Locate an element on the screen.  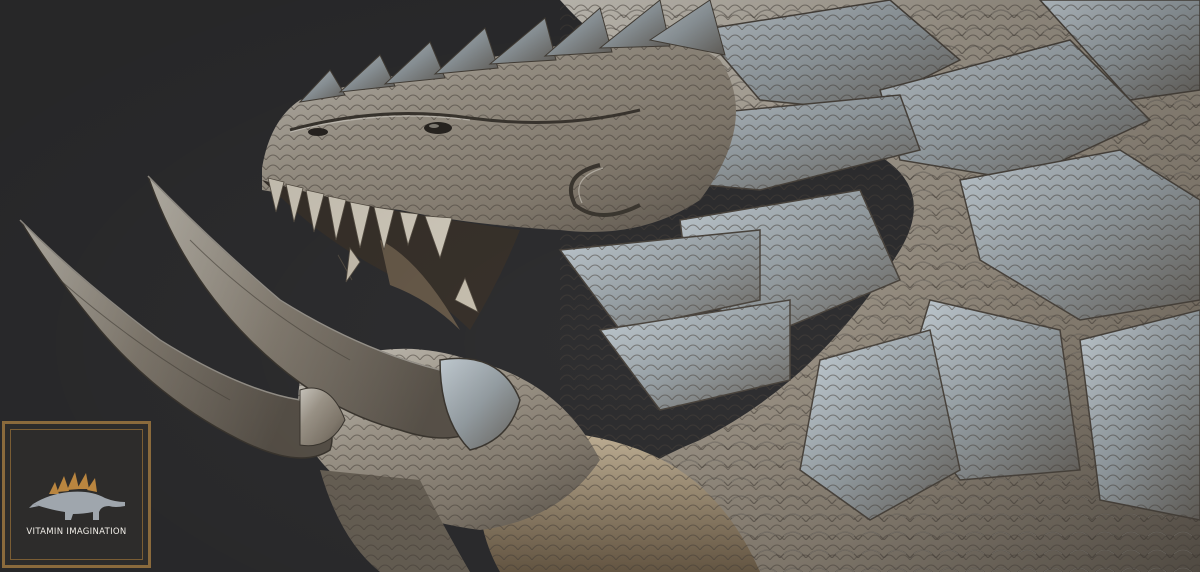
stegosaurus-icon is located at coordinates (77, 496).